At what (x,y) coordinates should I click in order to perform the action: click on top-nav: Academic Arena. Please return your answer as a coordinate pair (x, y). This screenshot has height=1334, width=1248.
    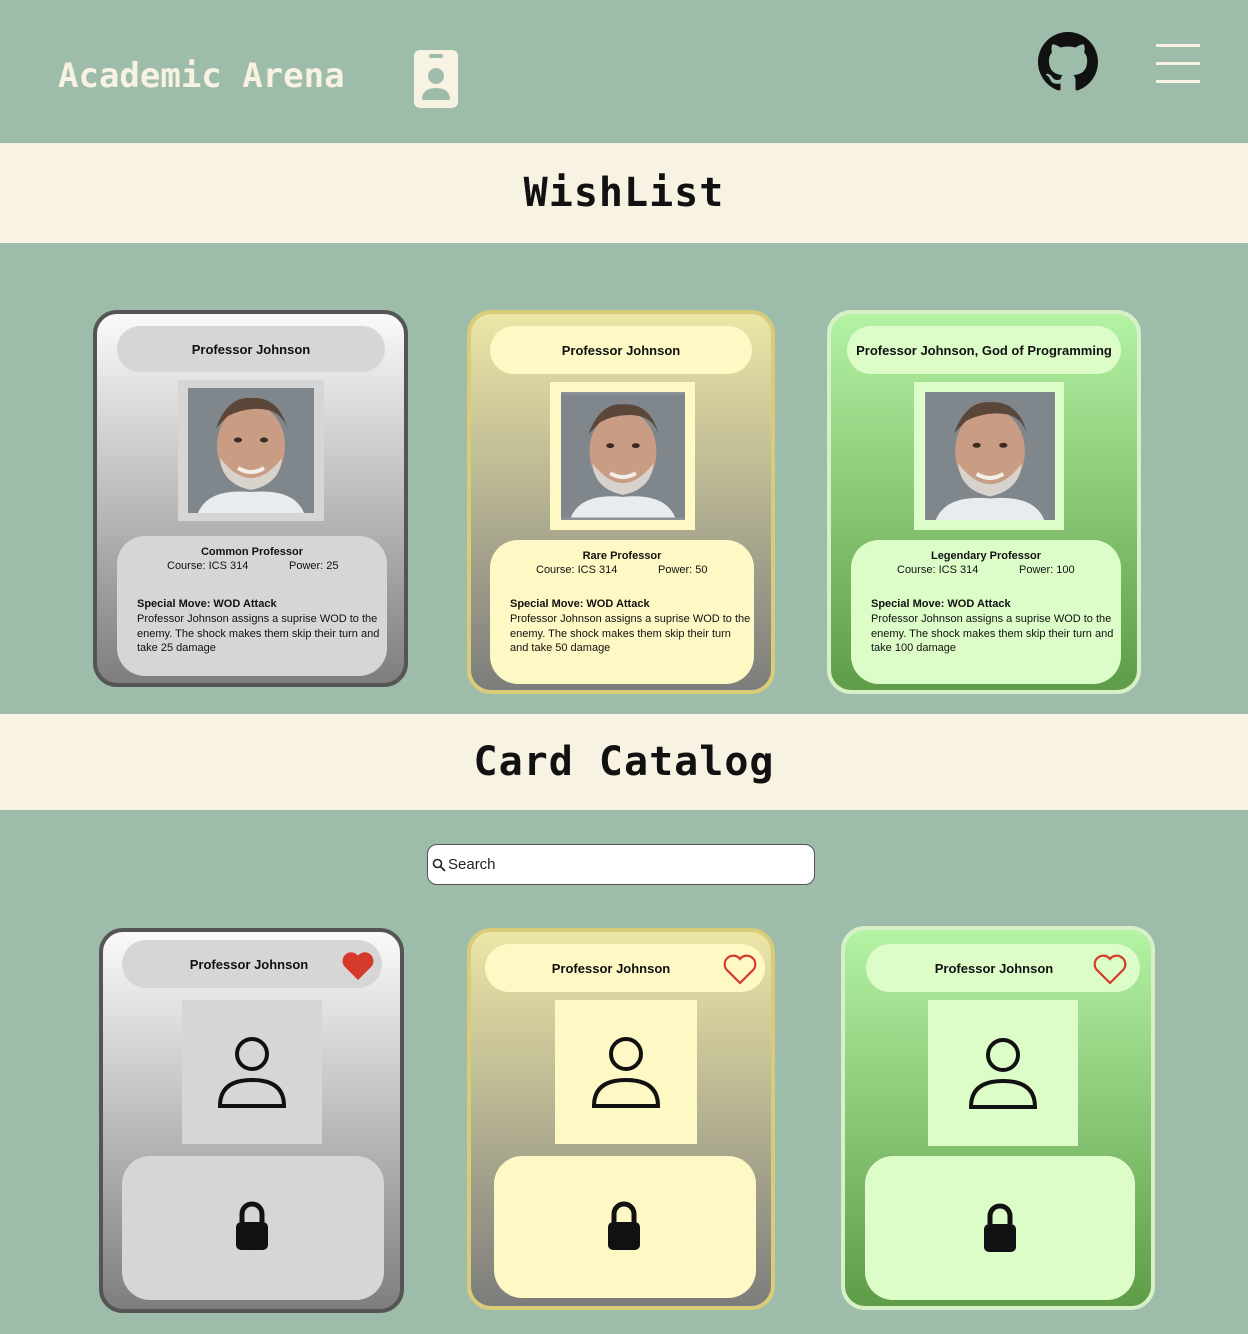
    Looking at the image, I should click on (624, 71).